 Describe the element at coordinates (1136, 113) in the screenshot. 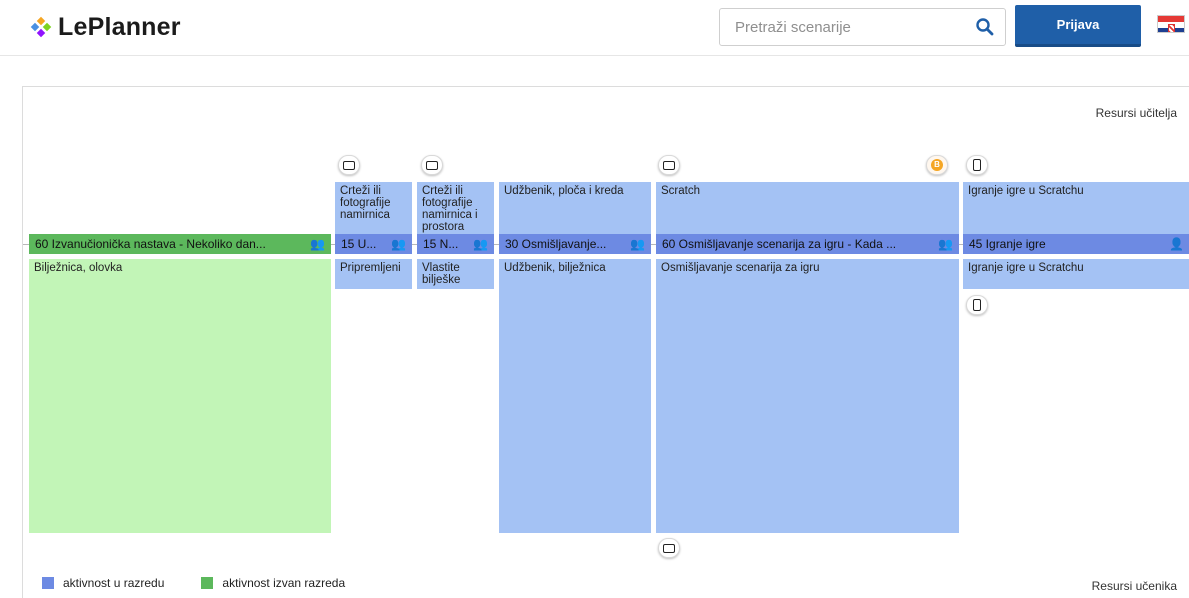

I see `teacher-resources-label: Resursi učitelja` at that location.